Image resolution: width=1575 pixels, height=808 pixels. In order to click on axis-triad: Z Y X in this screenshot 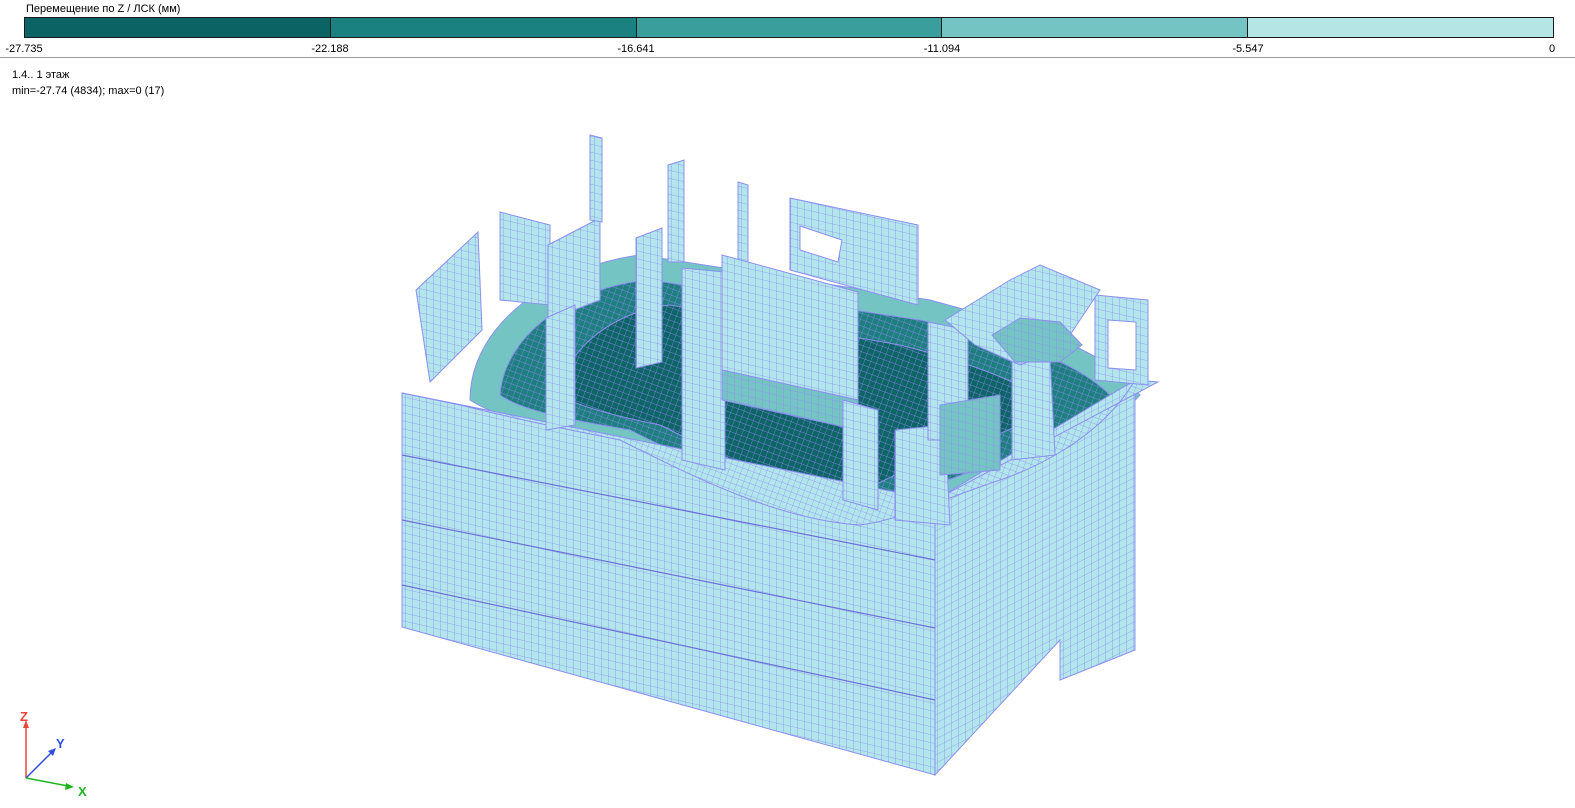, I will do `click(53, 754)`.